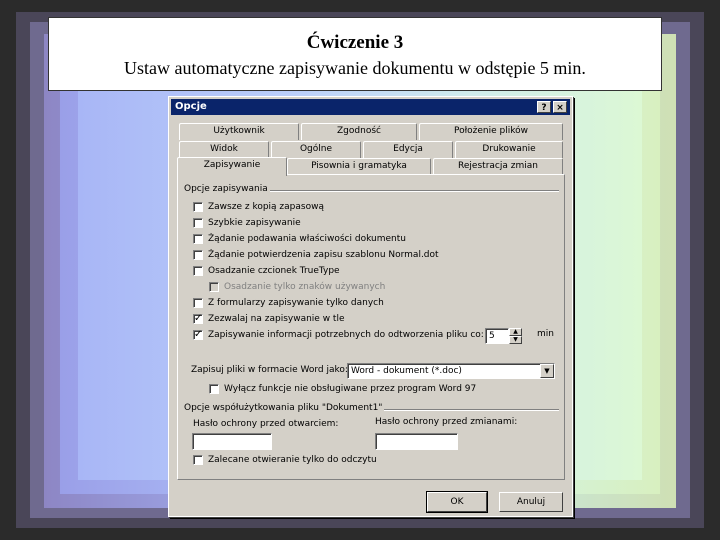  I want to click on save-format-select: Word - dokument (*.doc), so click(451, 371).